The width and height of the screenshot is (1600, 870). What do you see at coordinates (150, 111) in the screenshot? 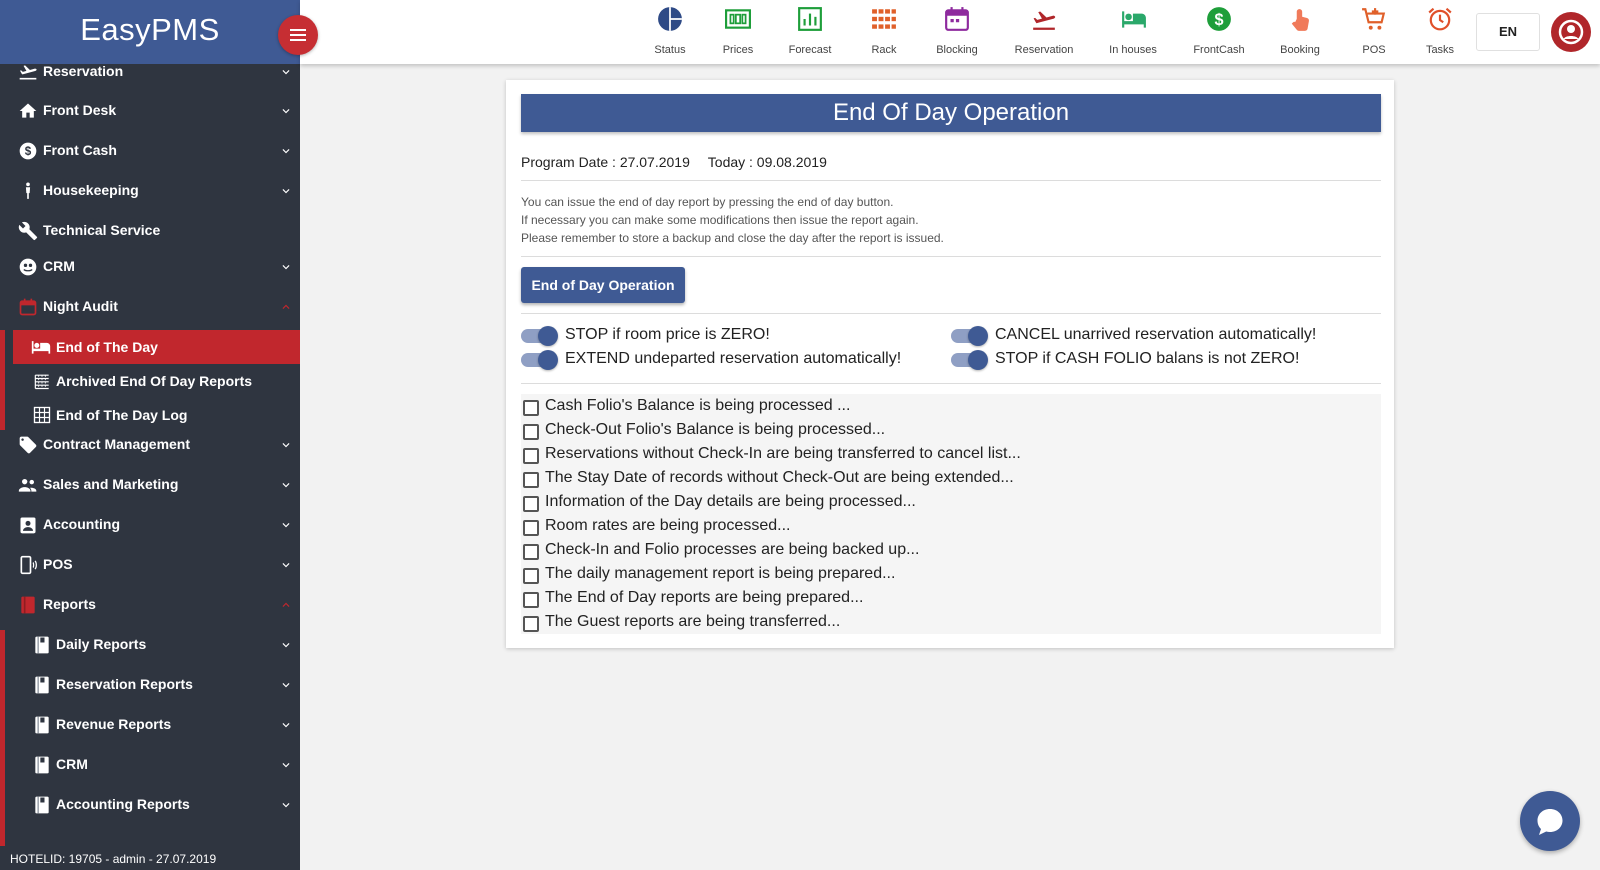
I see `sidebar-item-front-desk: Front Desk` at bounding box center [150, 111].